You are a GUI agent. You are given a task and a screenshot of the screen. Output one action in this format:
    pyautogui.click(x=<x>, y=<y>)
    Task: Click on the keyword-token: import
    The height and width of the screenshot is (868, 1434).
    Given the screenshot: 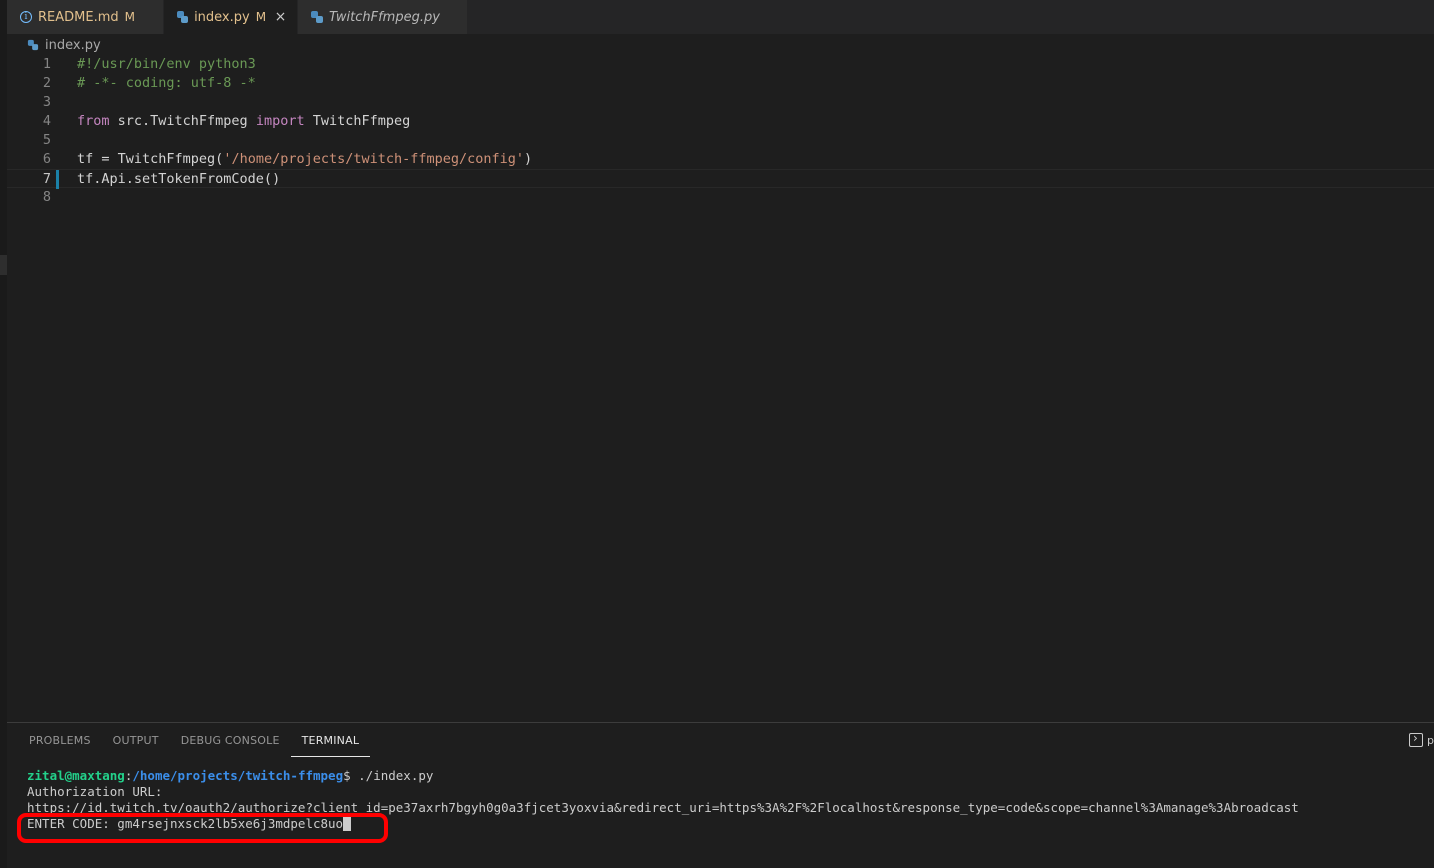 What is the action you would take?
    pyautogui.click(x=280, y=121)
    